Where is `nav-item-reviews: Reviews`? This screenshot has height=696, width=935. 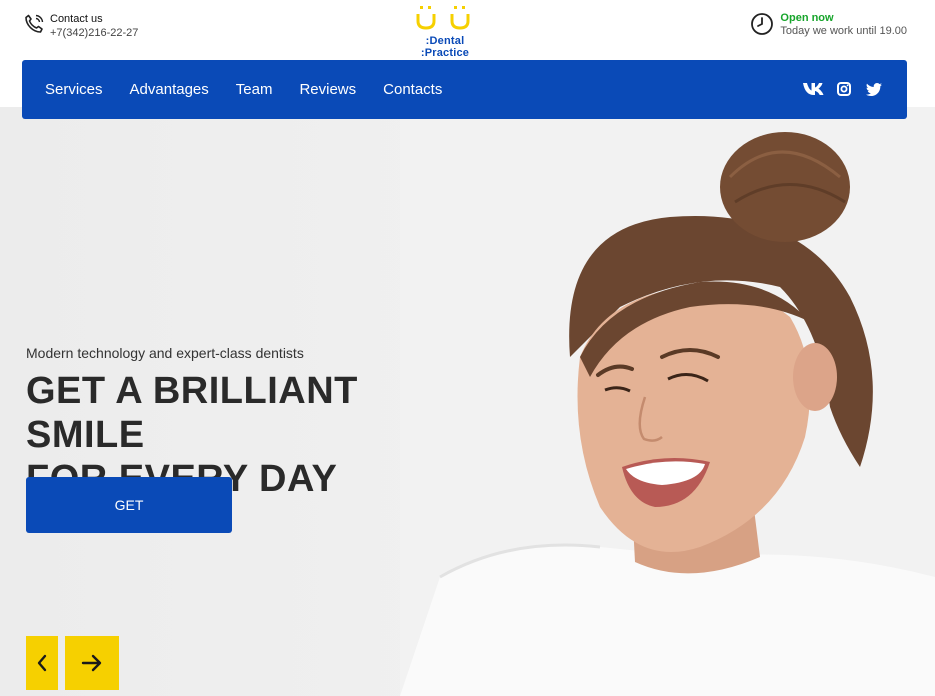
nav-item-reviews: Reviews is located at coordinates (327, 89).